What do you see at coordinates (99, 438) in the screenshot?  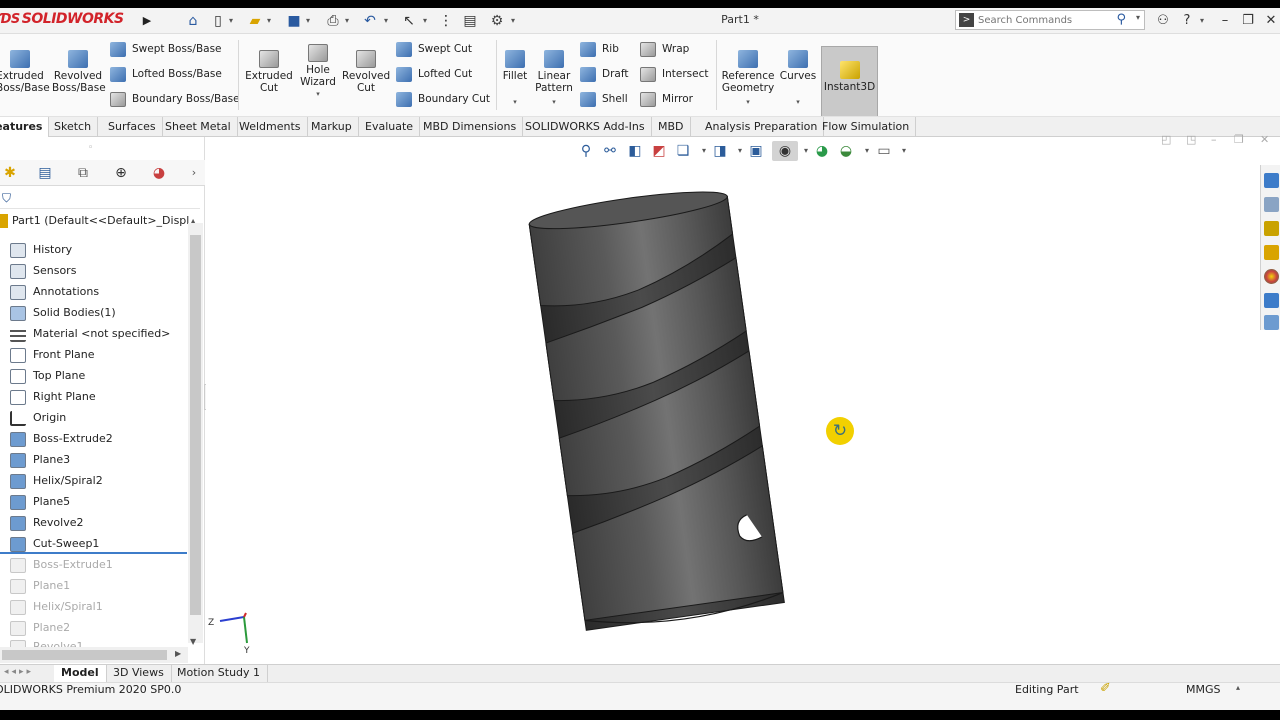 I see `tree-item-boss-extrude2: Boss-Extrude2` at bounding box center [99, 438].